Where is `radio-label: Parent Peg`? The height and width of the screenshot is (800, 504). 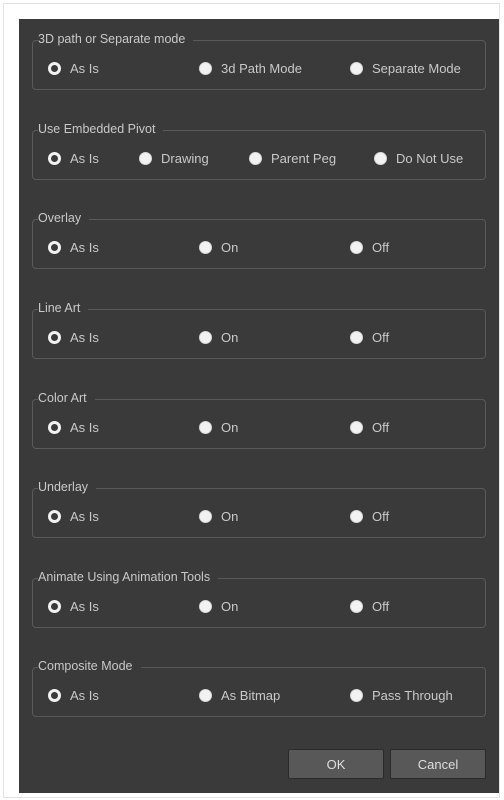
radio-label: Parent Peg is located at coordinates (304, 158).